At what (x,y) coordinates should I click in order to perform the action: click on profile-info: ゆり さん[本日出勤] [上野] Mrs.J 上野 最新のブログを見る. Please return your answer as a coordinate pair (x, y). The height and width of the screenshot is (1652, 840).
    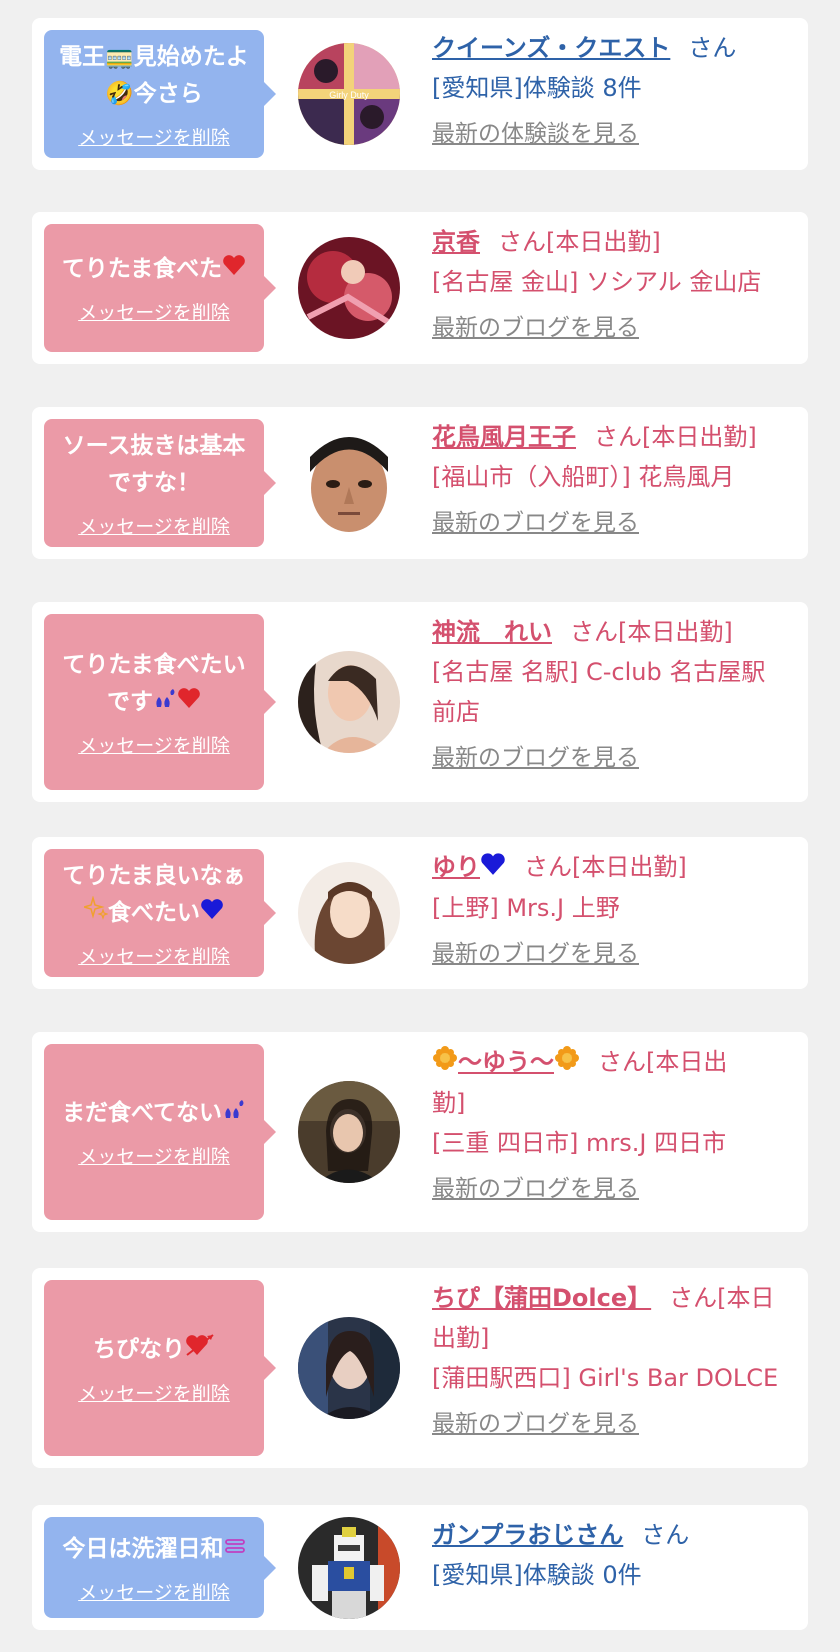
    Looking at the image, I should click on (613, 908).